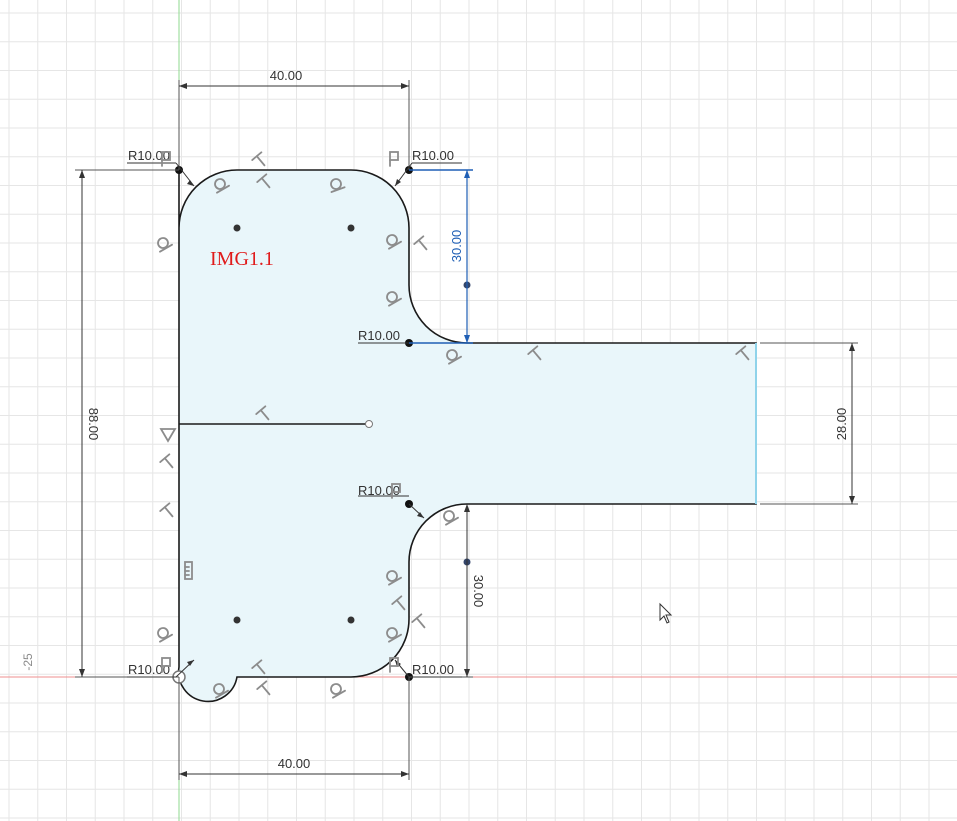 This screenshot has height=821, width=957. I want to click on dimension-tab-height: 28.00, so click(809, 423).